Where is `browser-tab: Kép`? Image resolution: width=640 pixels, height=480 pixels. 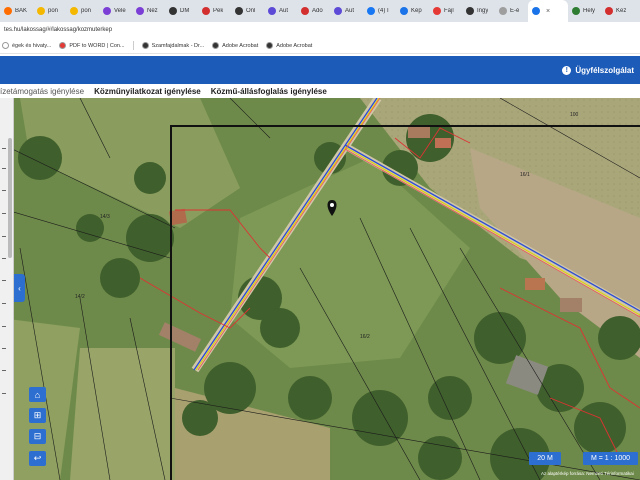
browser-tab: Kép is located at coordinates (412, 11).